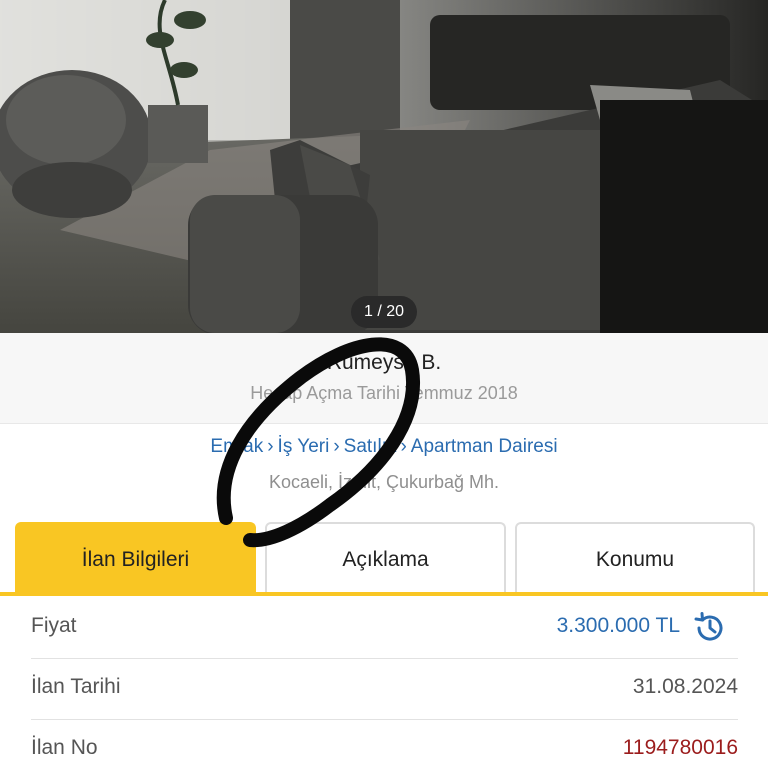 The image size is (768, 780). What do you see at coordinates (384, 482) in the screenshot?
I see `listing-location: Kocaeli, İzmit, Çukurbağ Mh.` at bounding box center [384, 482].